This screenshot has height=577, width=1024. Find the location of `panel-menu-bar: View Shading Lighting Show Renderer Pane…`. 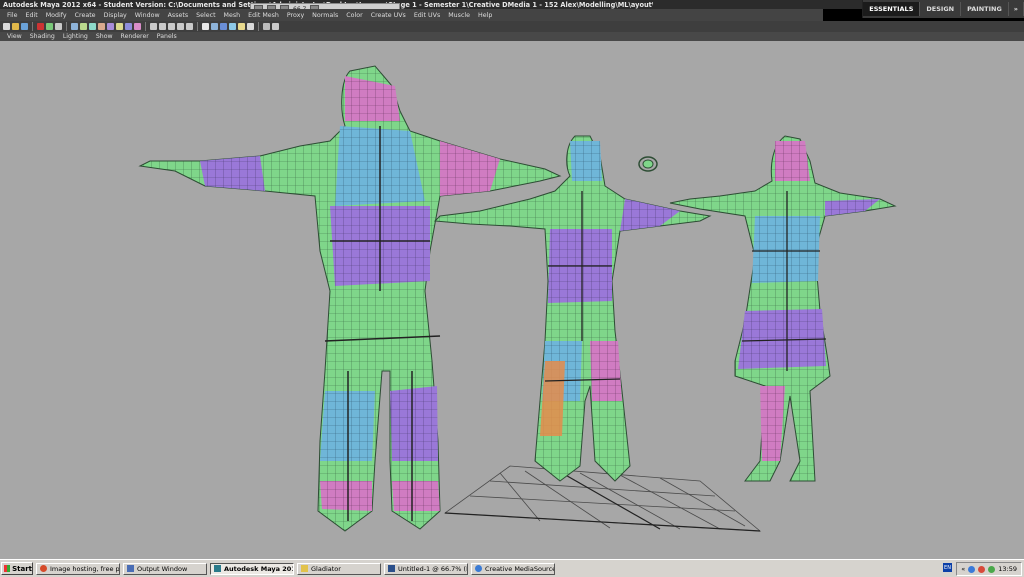

panel-menu-bar: View Shading Lighting Show Renderer Pane… is located at coordinates (512, 36).